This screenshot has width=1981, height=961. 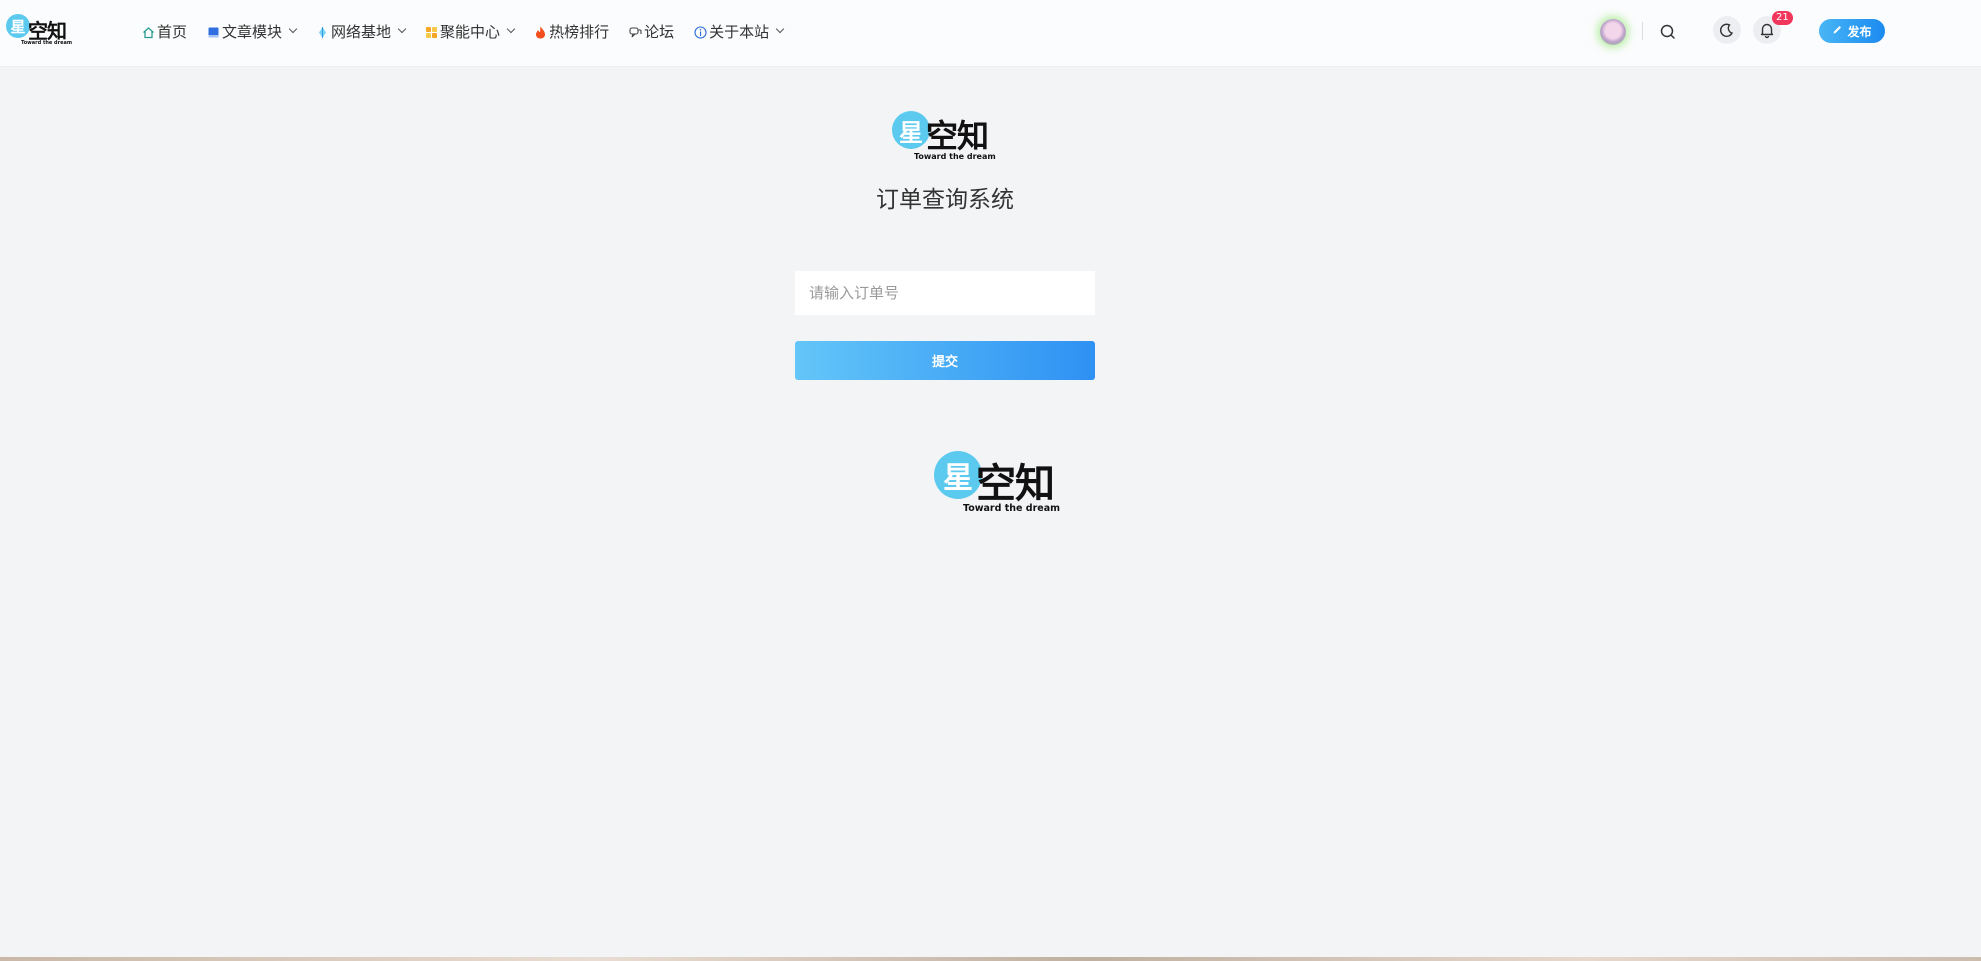 What do you see at coordinates (1613, 32) in the screenshot?
I see `user-avatar` at bounding box center [1613, 32].